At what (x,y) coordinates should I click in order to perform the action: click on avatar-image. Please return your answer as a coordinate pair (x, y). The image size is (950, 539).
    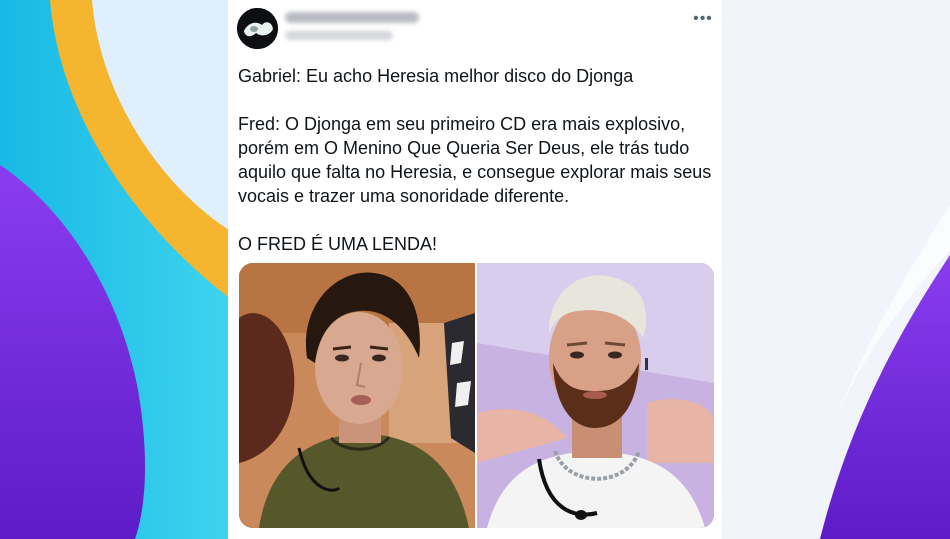
    Looking at the image, I should click on (257, 28).